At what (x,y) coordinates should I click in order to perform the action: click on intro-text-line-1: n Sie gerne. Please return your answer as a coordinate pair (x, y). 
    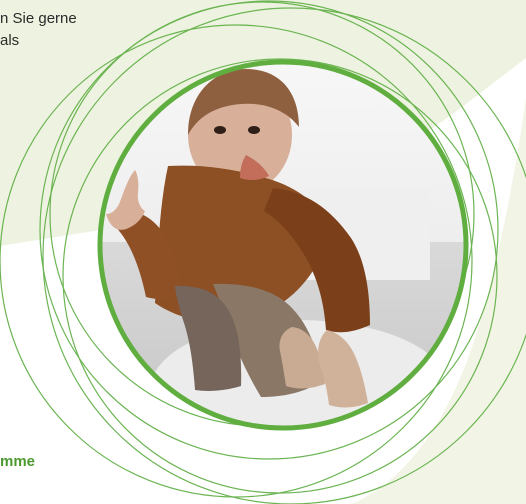
    Looking at the image, I should click on (38, 18).